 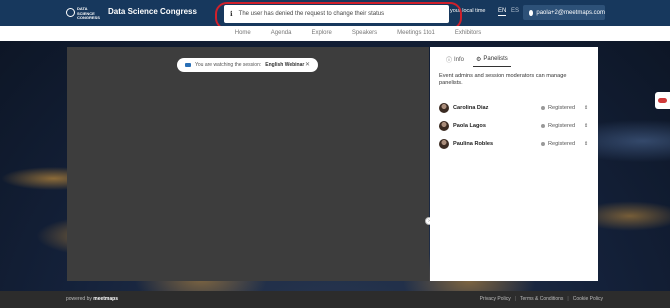 I want to click on tab-info-label: Info, so click(x=459, y=59).